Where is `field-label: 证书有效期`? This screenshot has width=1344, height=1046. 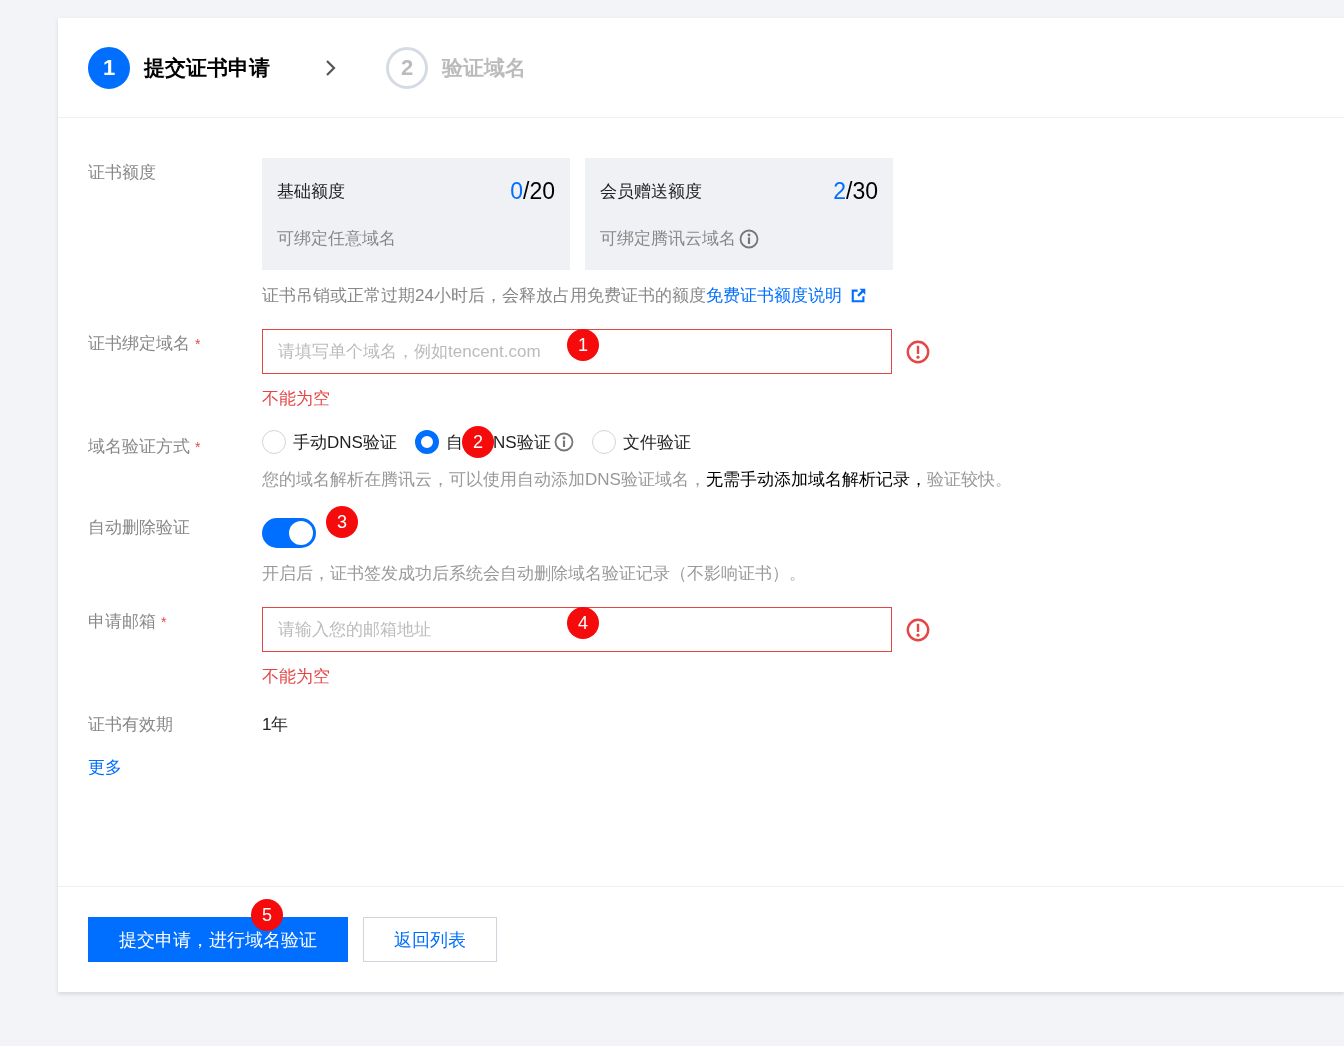 field-label: 证书有效期 is located at coordinates (130, 724).